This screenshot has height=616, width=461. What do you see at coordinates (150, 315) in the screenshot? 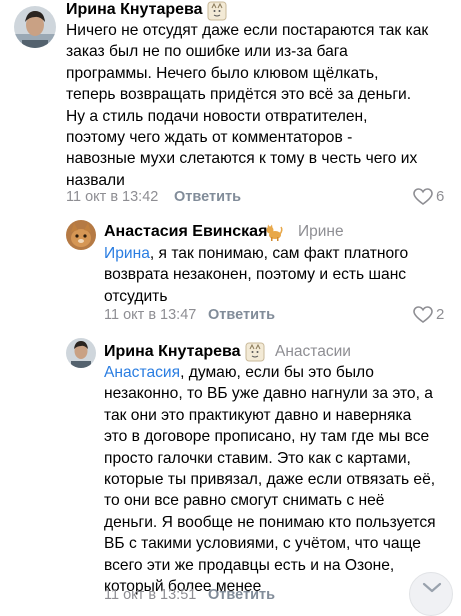
I see `comment-timestamp: 11 окт в 13:47` at bounding box center [150, 315].